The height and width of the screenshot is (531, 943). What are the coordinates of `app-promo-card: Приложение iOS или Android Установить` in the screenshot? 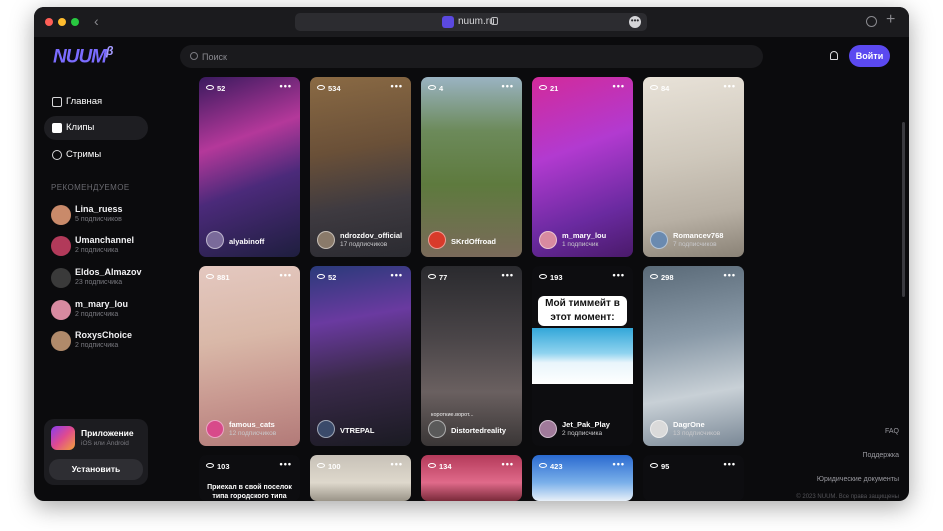 It's located at (96, 452).